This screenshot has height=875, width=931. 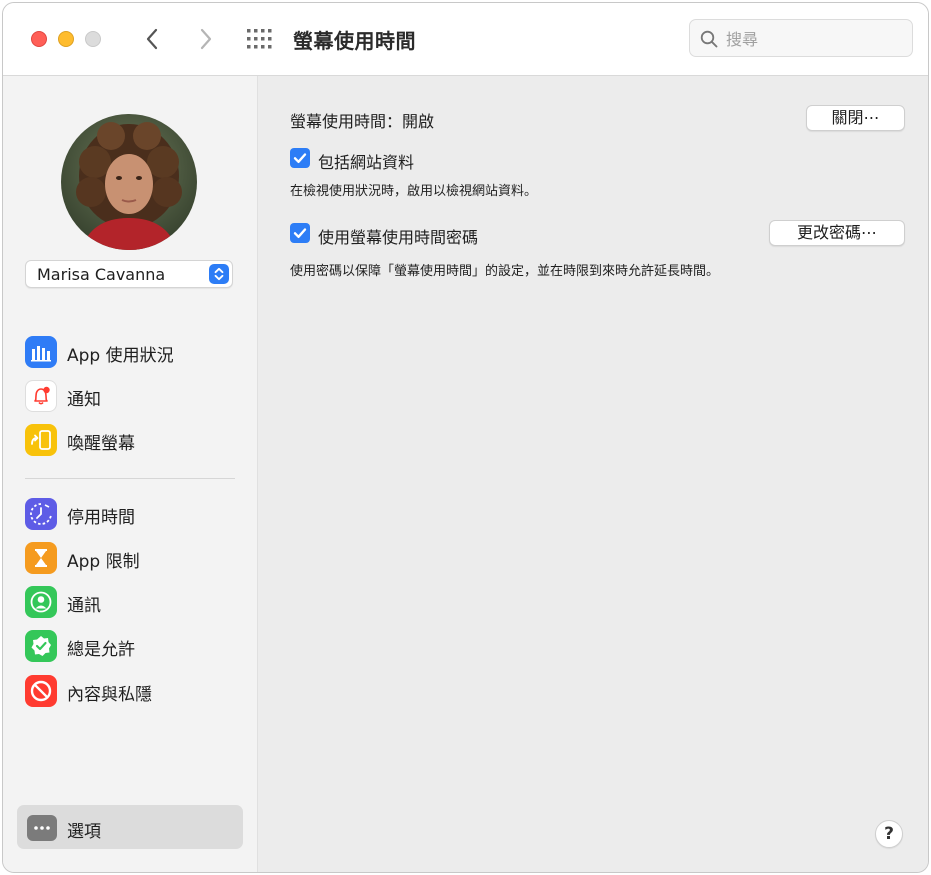 I want to click on sidebar-item-communication: 通訊, so click(x=130, y=603).